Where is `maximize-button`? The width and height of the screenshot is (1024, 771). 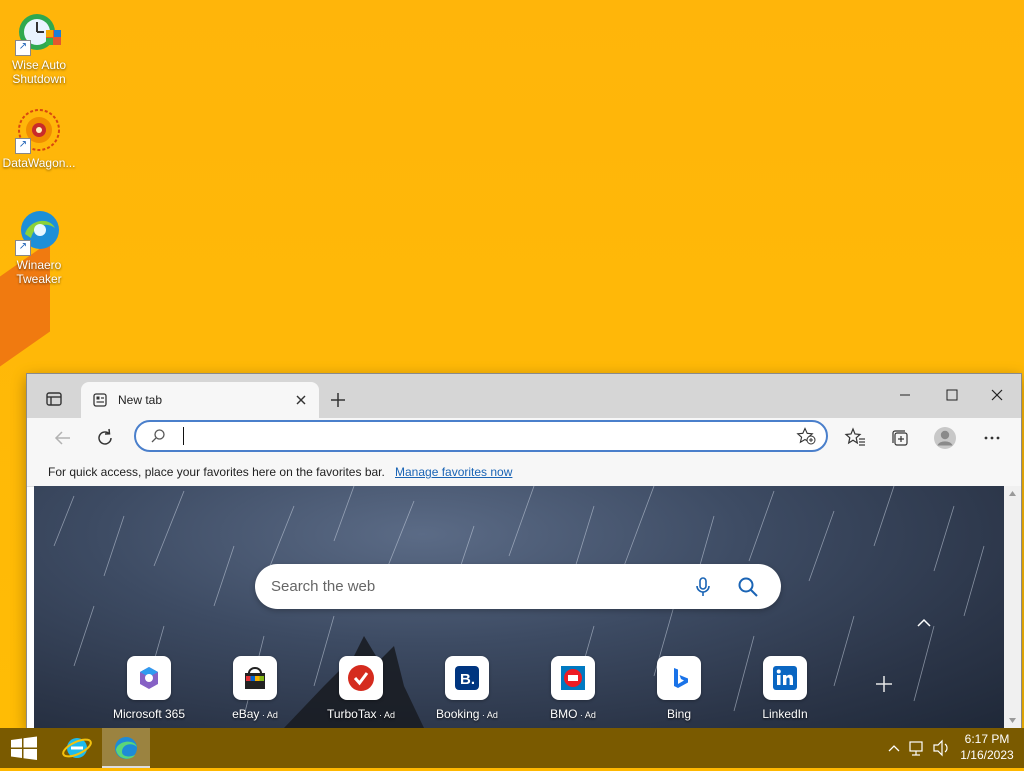 maximize-button is located at coordinates (951, 396).